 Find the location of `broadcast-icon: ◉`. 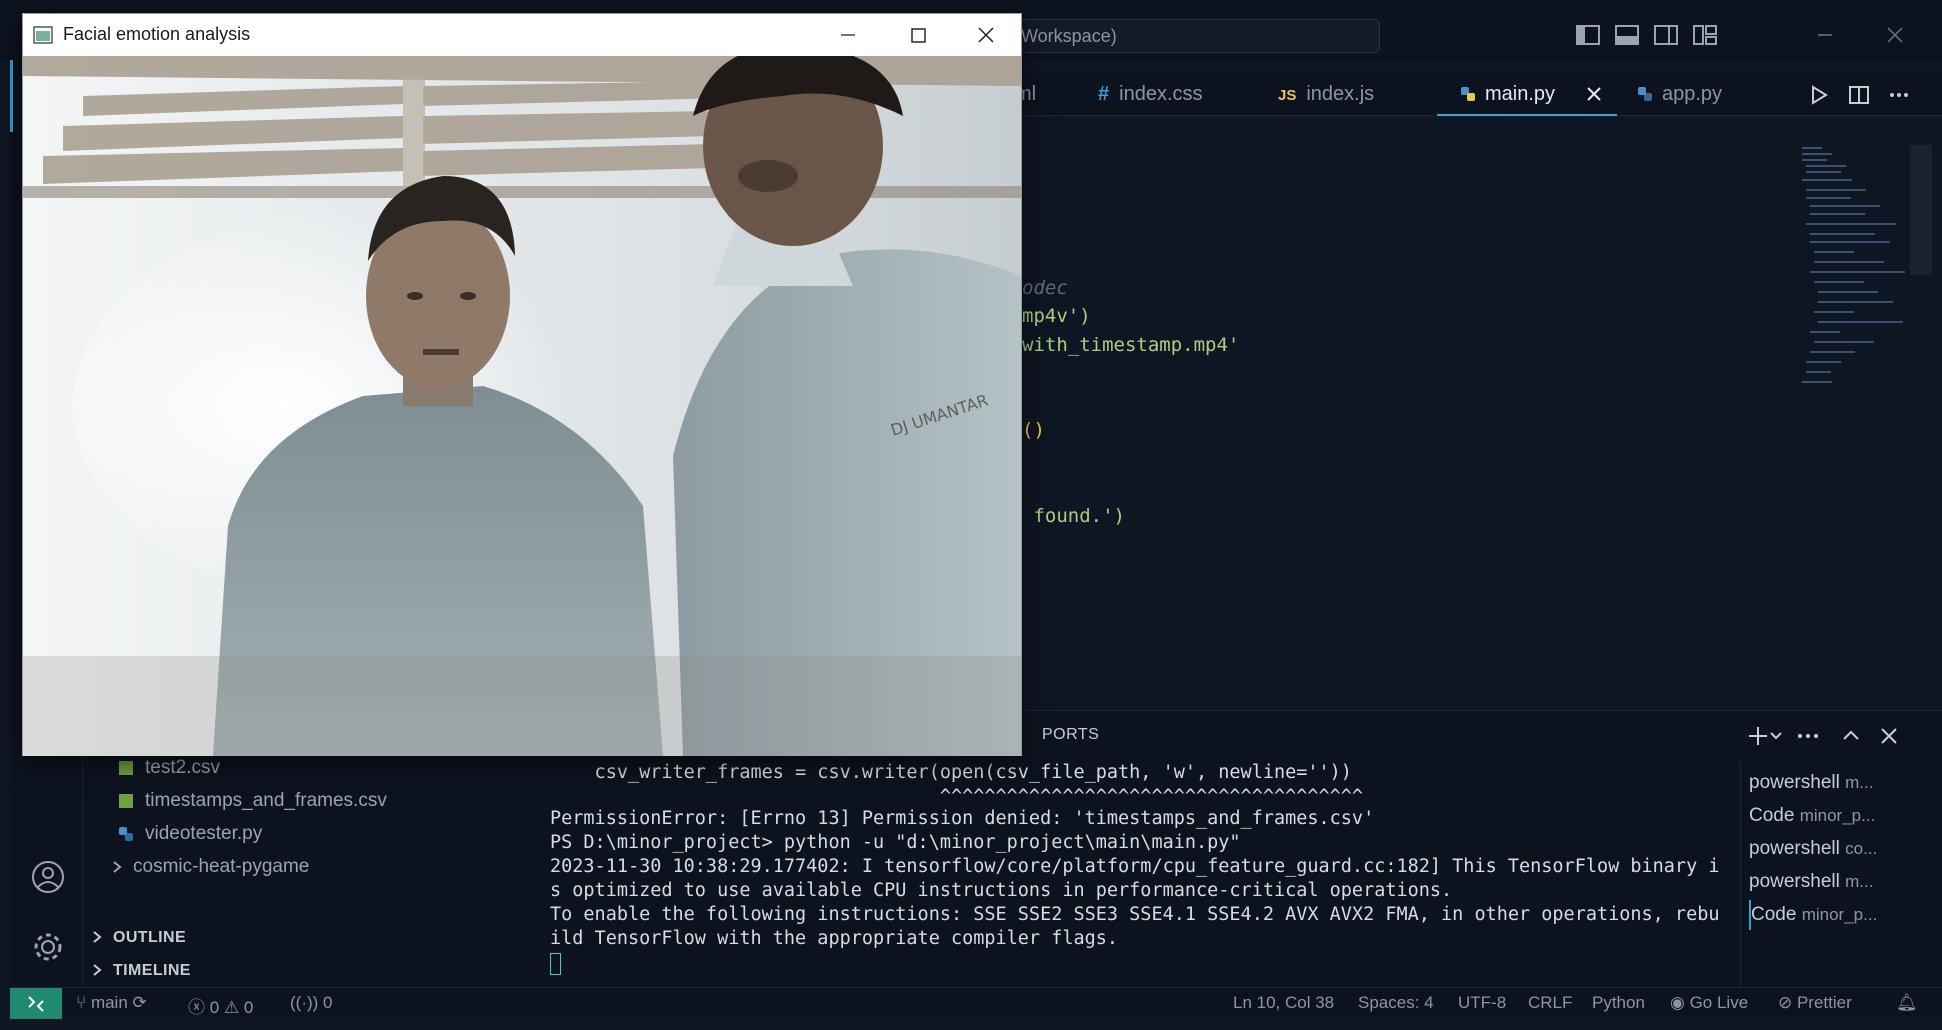

broadcast-icon: ◉ is located at coordinates (1680, 1002).